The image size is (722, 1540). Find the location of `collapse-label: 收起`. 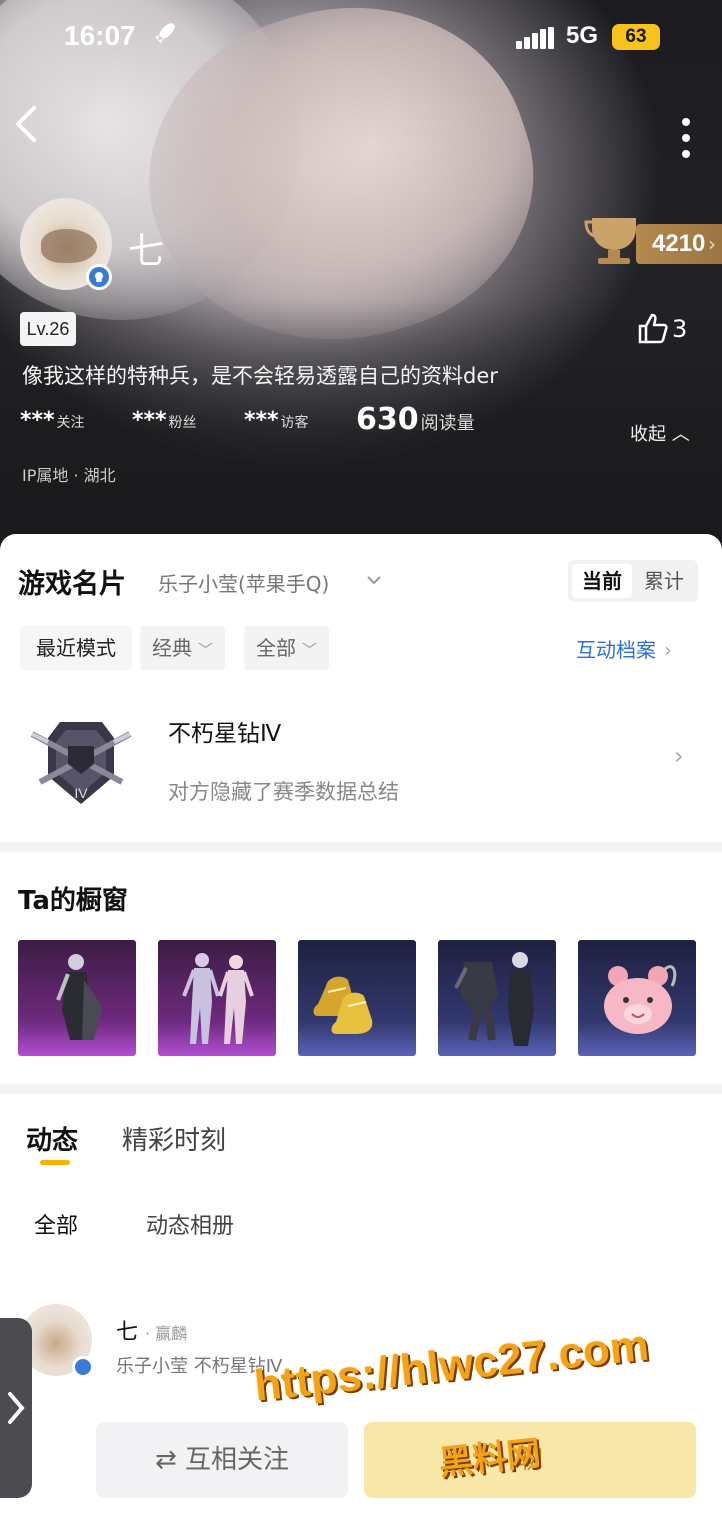

collapse-label: 收起 is located at coordinates (648, 434).